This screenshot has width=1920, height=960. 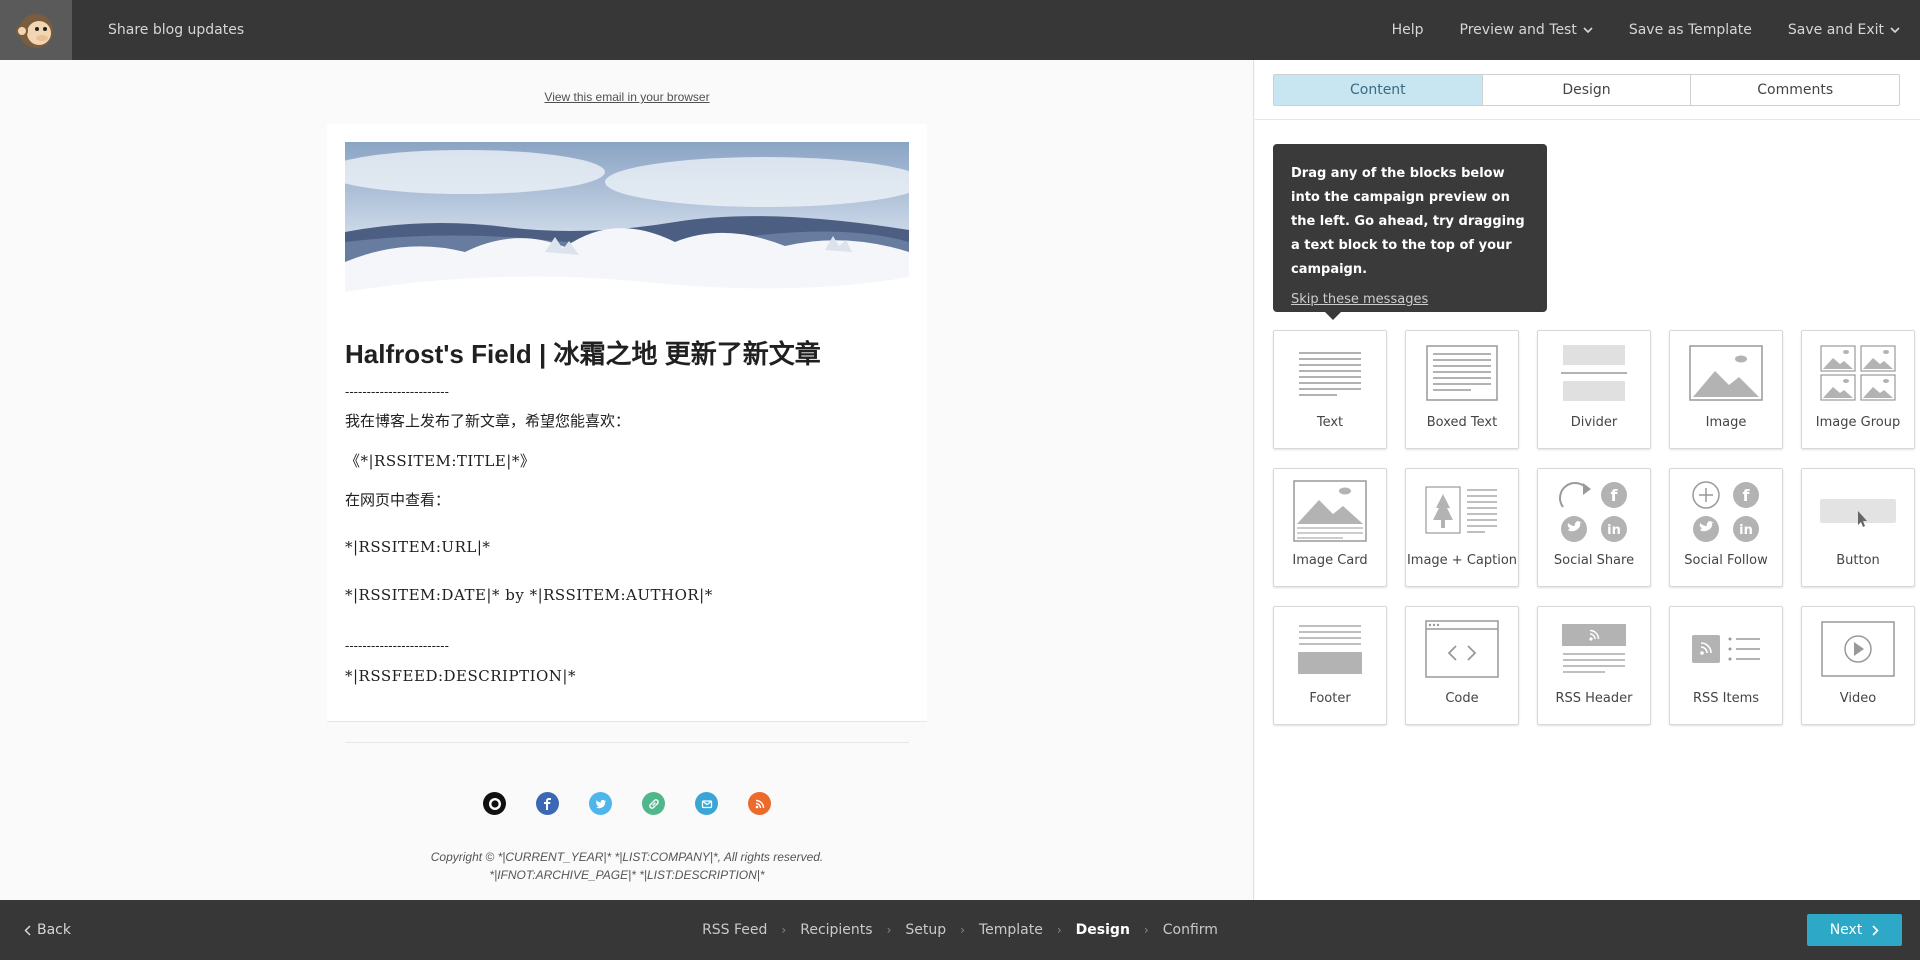 What do you see at coordinates (1594, 560) in the screenshot?
I see `block-label: Social Share` at bounding box center [1594, 560].